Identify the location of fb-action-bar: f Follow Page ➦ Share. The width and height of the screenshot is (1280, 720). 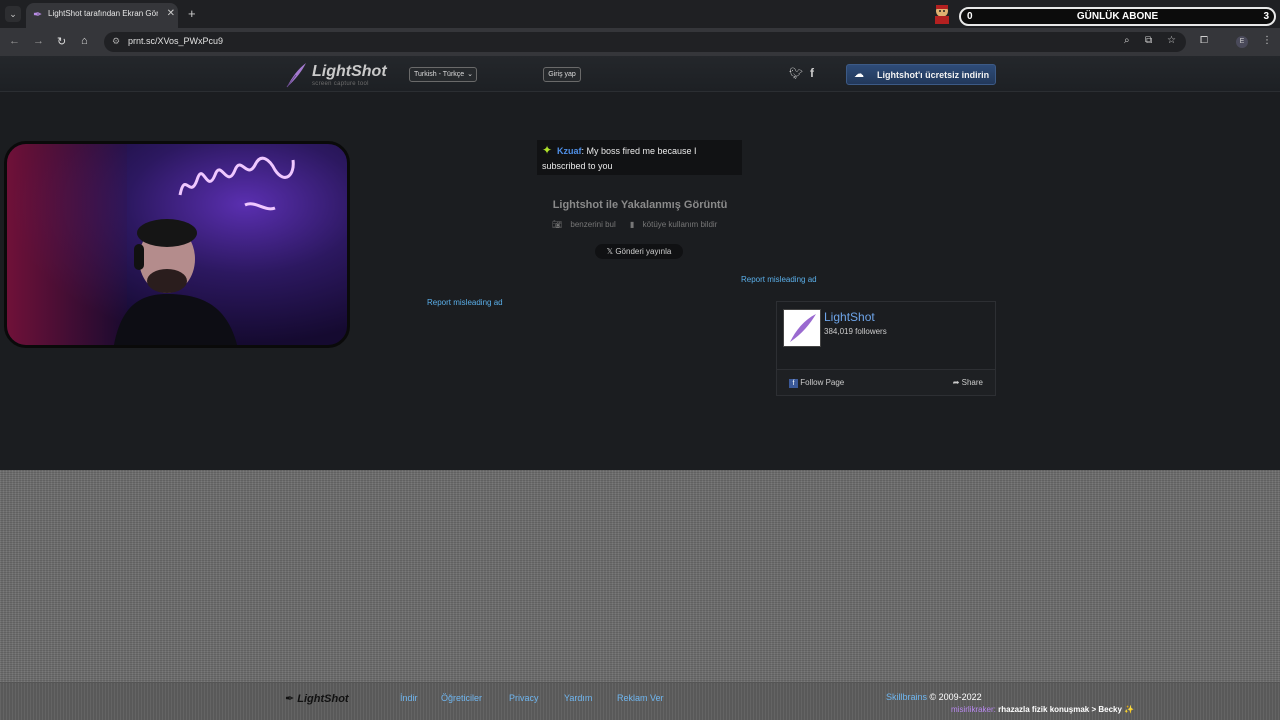
(886, 382).